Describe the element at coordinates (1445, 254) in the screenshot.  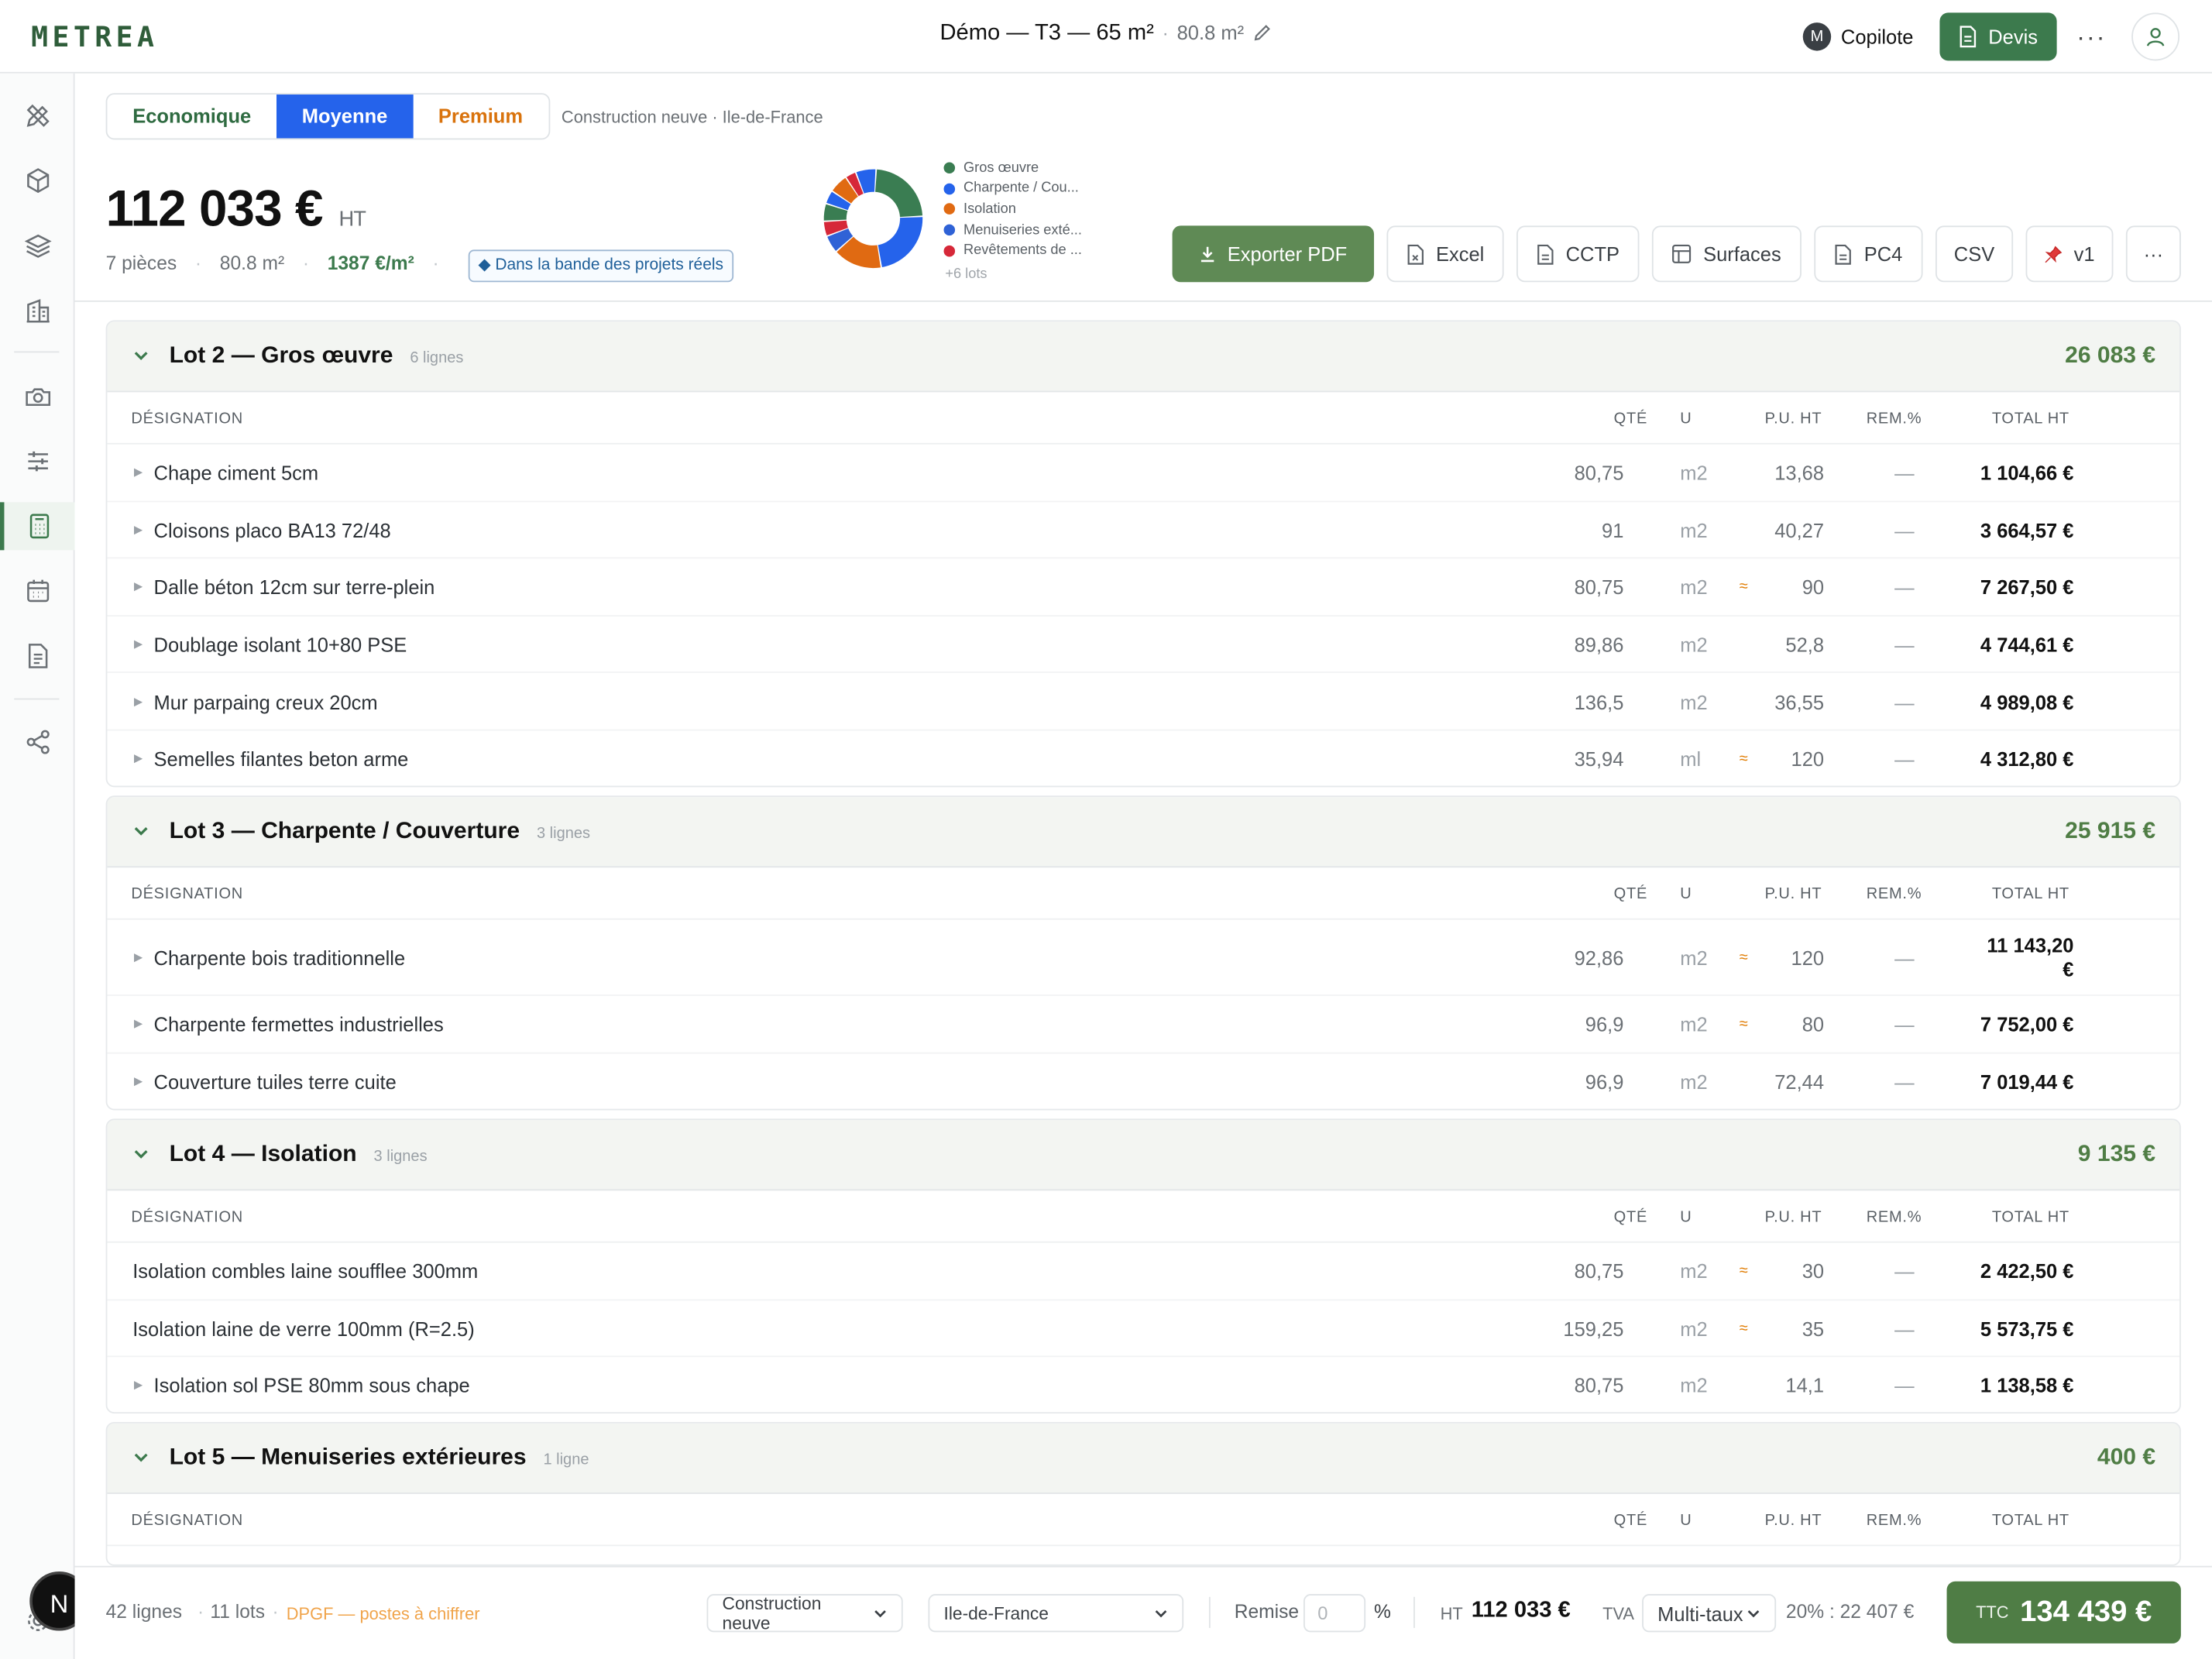
I see `excel-button: Excel` at that location.